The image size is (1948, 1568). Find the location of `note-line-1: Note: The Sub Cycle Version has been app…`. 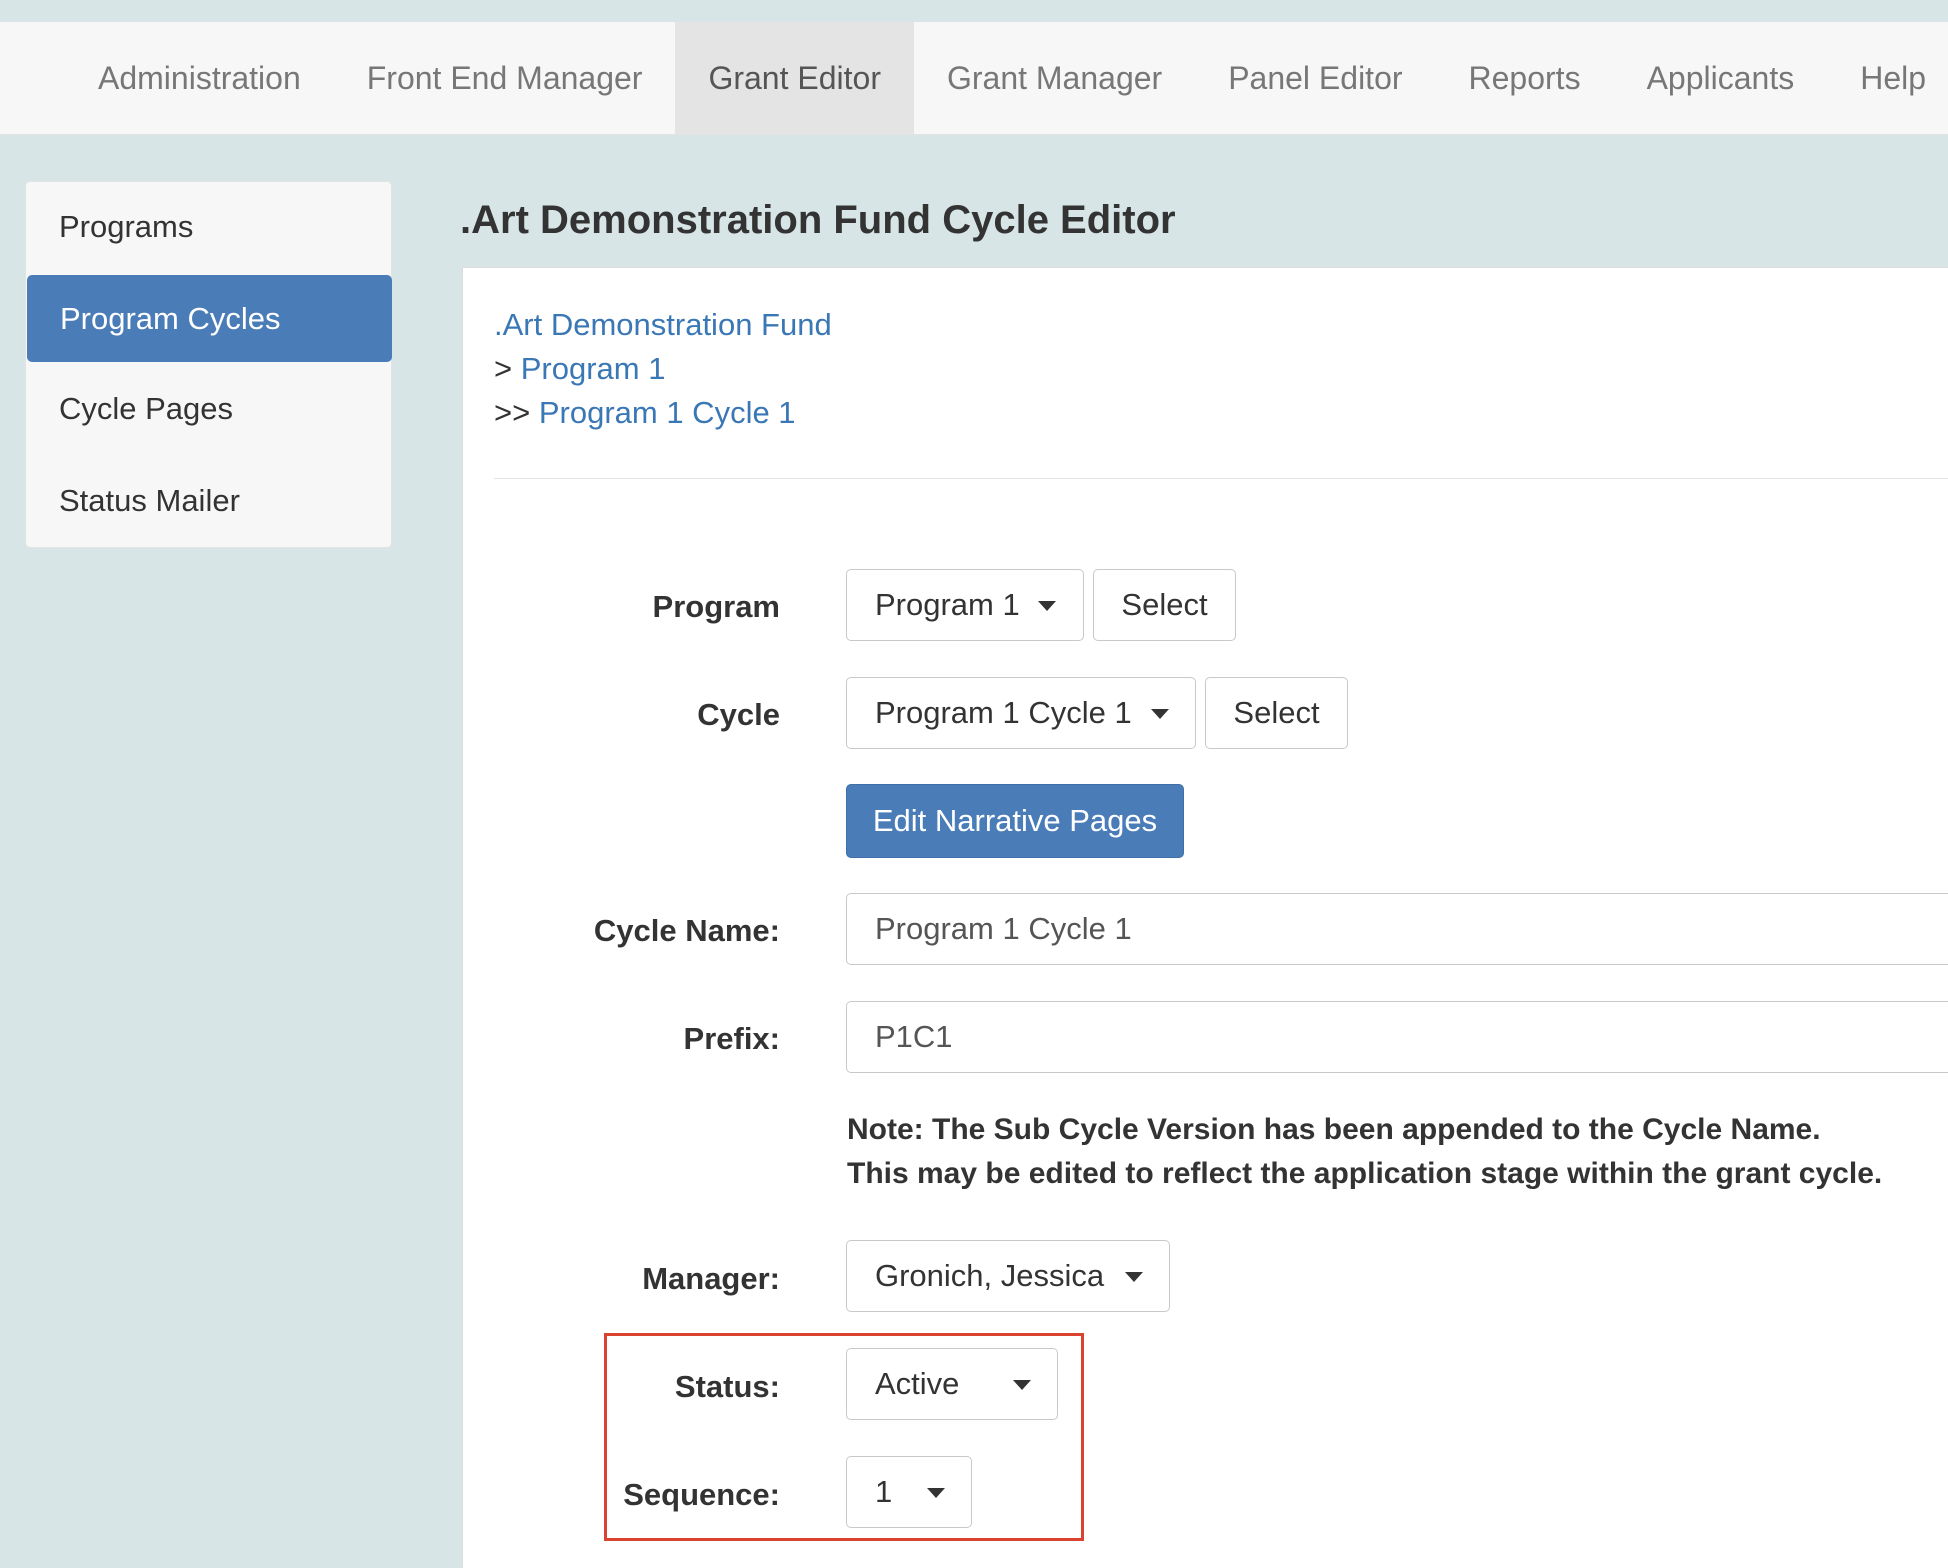

note-line-1: Note: The Sub Cycle Version has been app… is located at coordinates (1334, 1129).